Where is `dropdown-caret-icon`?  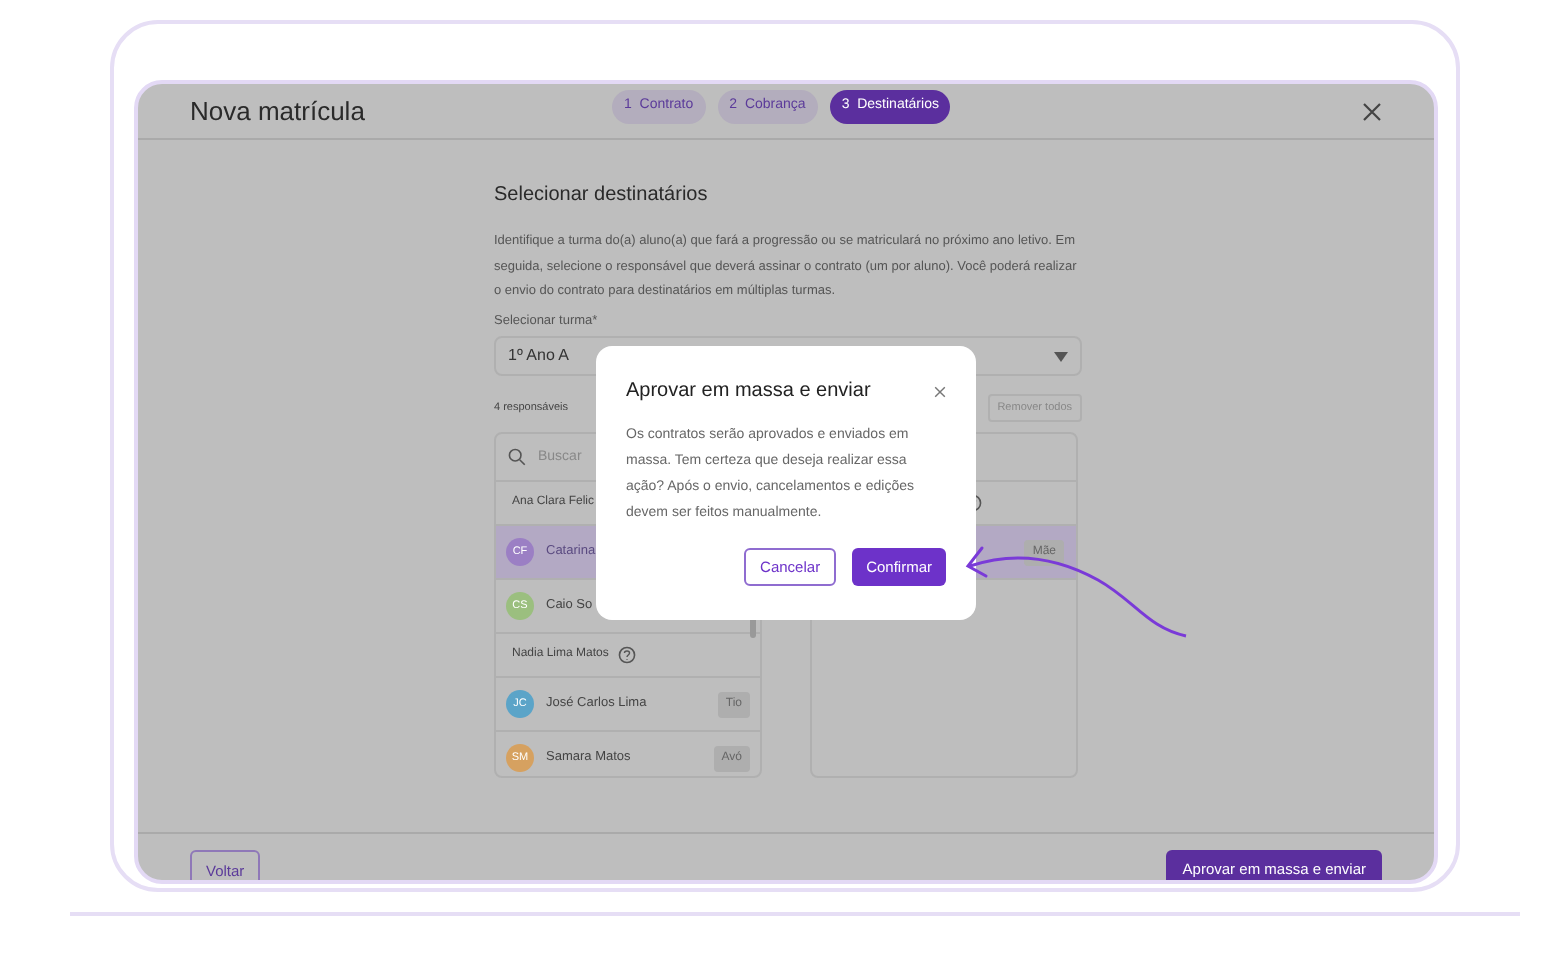
dropdown-caret-icon is located at coordinates (1061, 356).